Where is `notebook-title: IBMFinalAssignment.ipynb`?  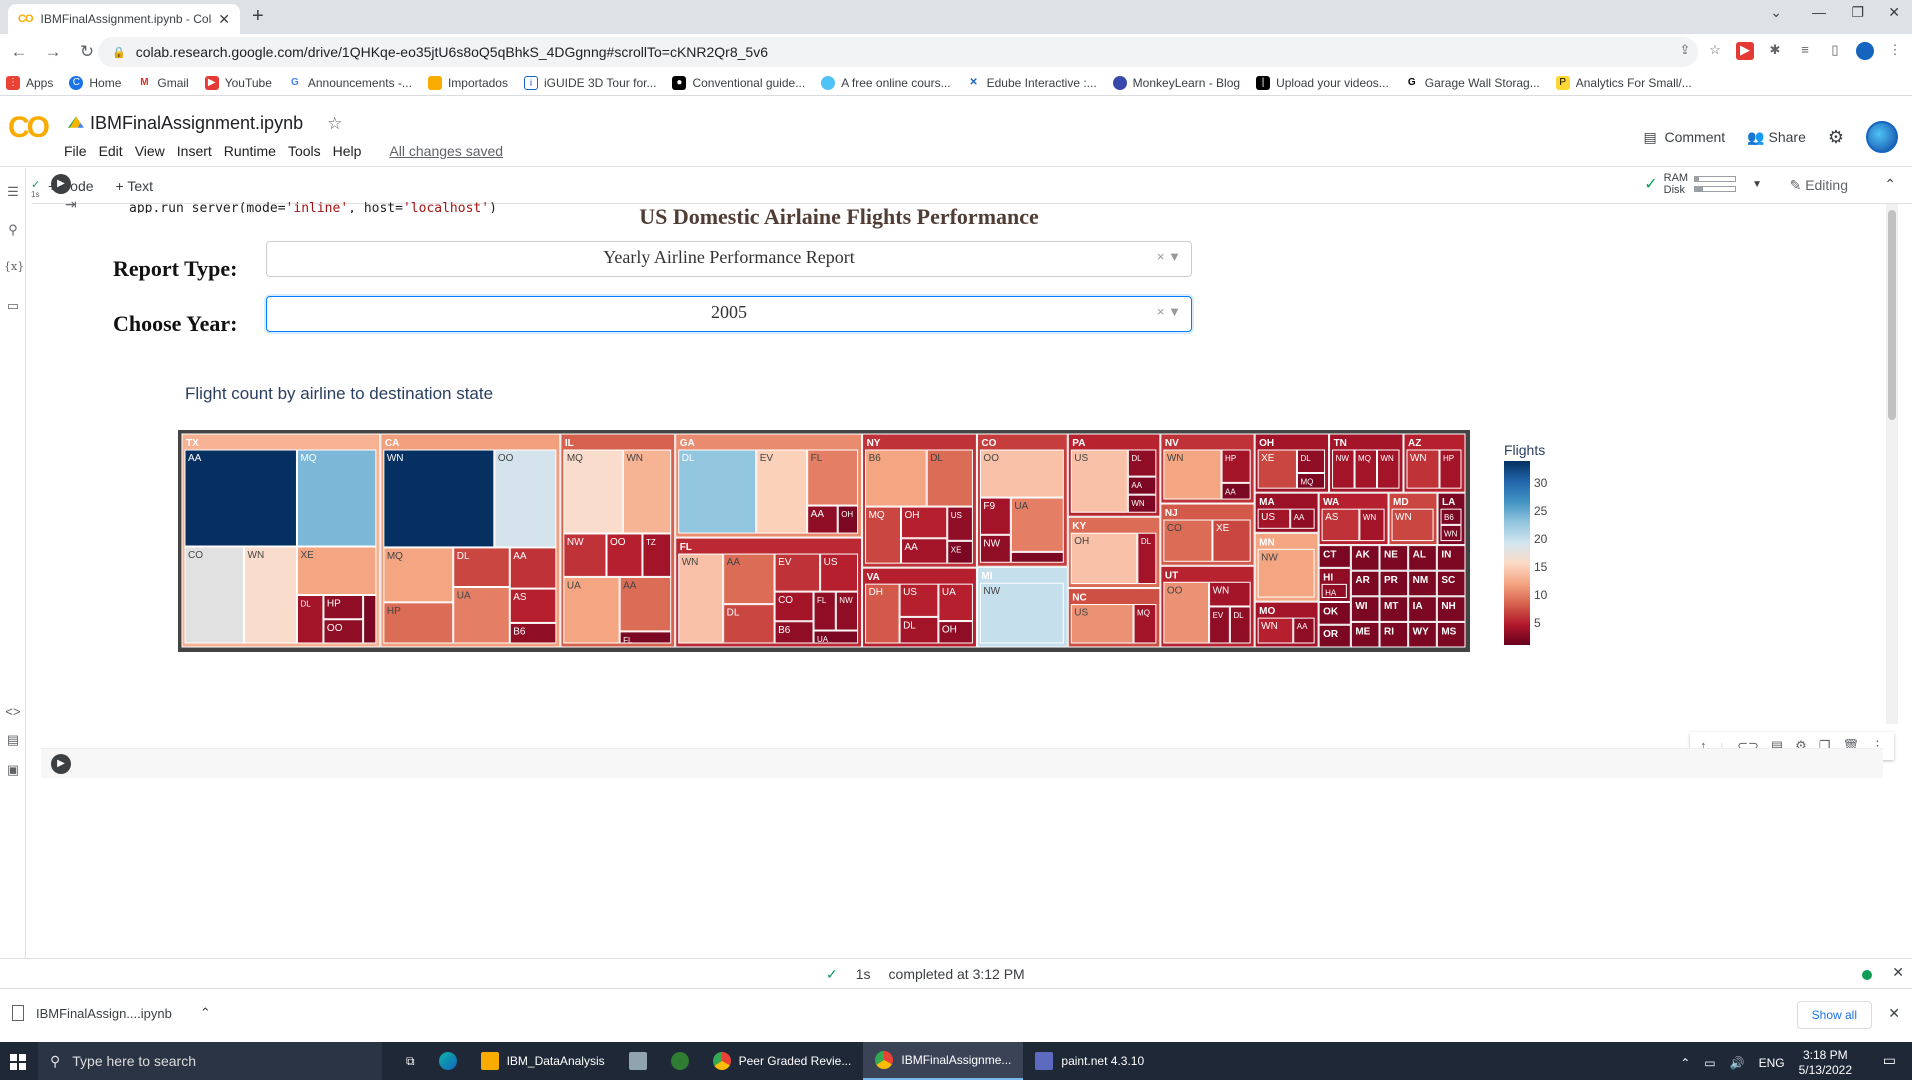
notebook-title: IBMFinalAssignment.ipynb is located at coordinates (196, 123).